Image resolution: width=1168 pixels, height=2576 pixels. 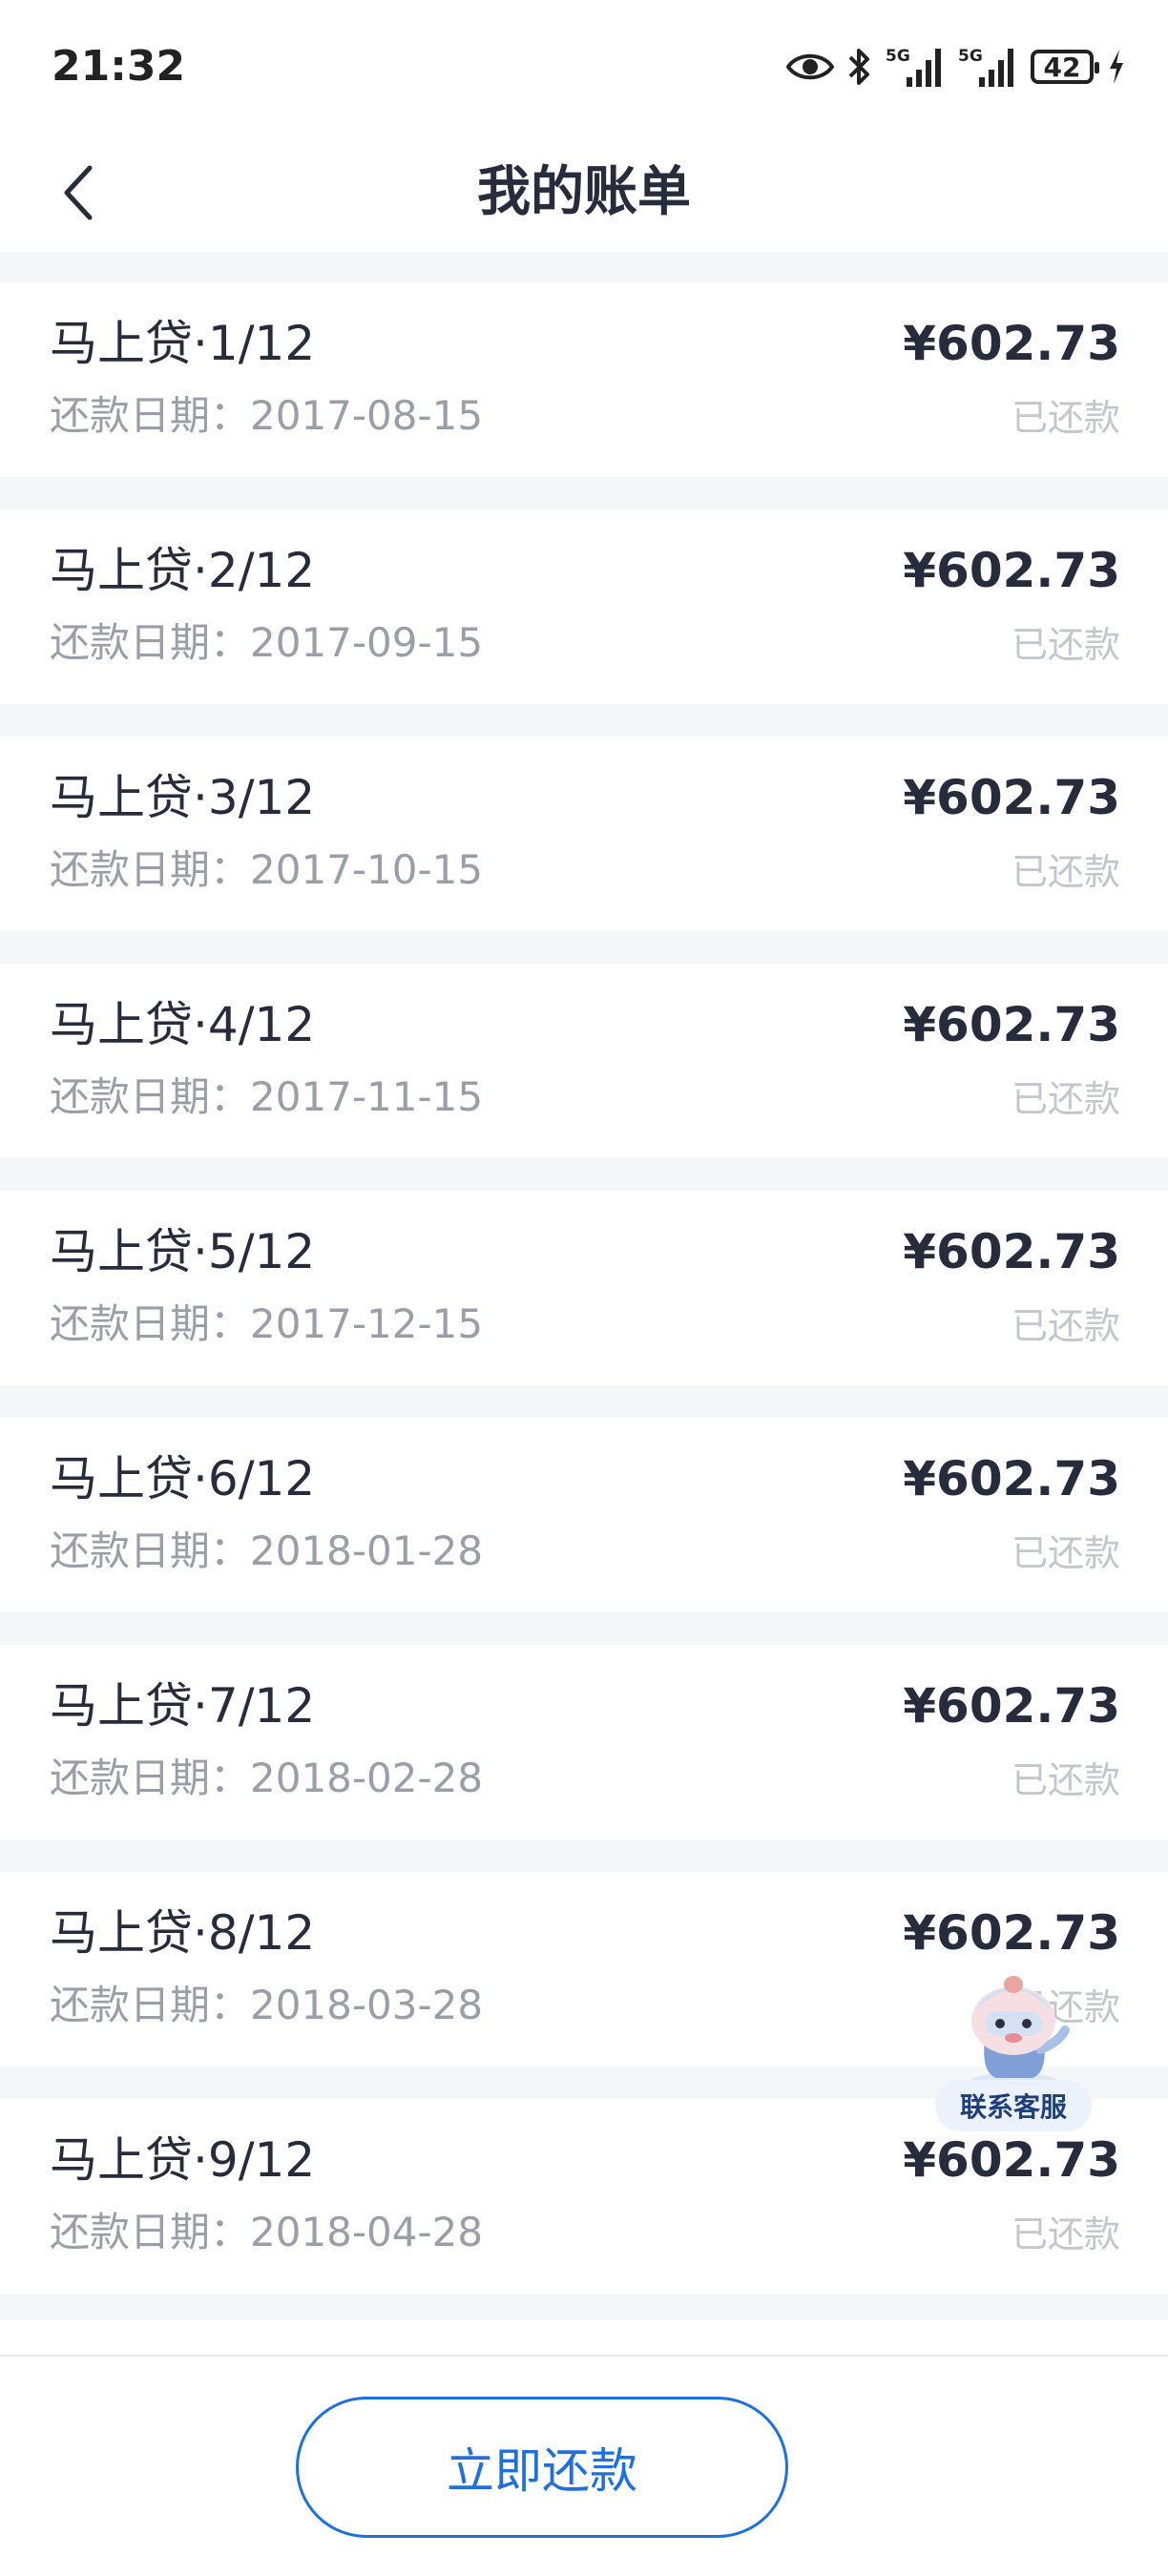 I want to click on bill-item-partial, so click(x=584, y=2337).